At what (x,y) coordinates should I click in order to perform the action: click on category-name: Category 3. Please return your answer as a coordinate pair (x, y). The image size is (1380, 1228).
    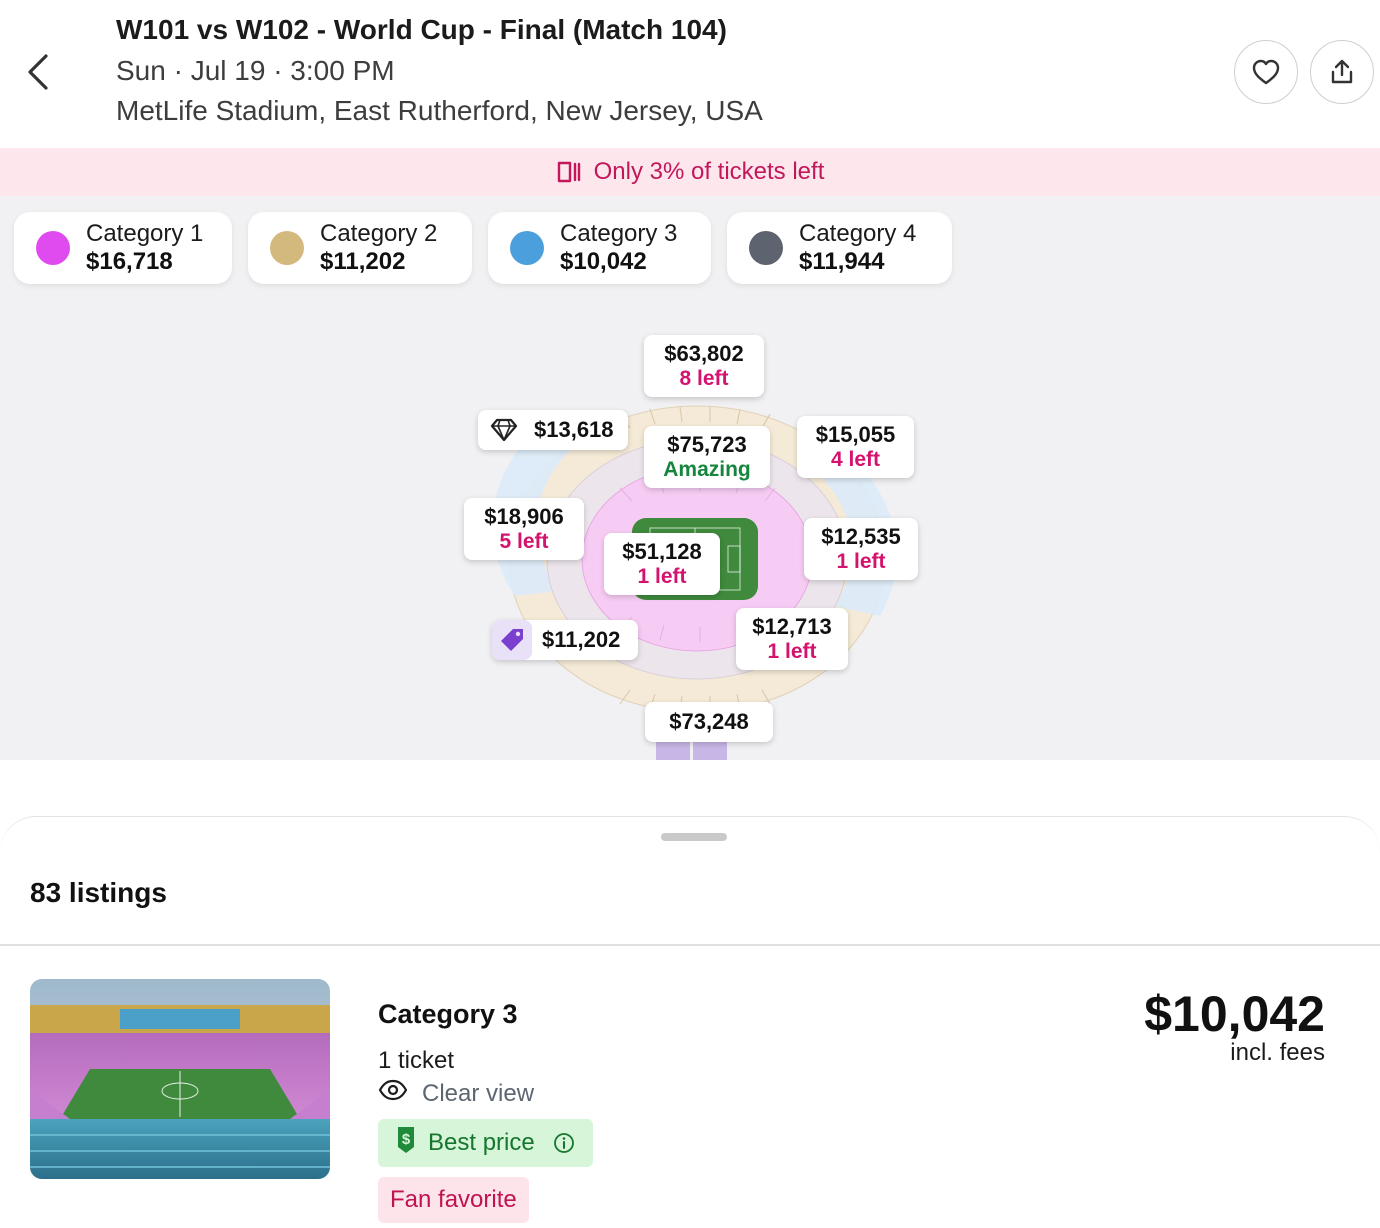
    Looking at the image, I should click on (619, 233).